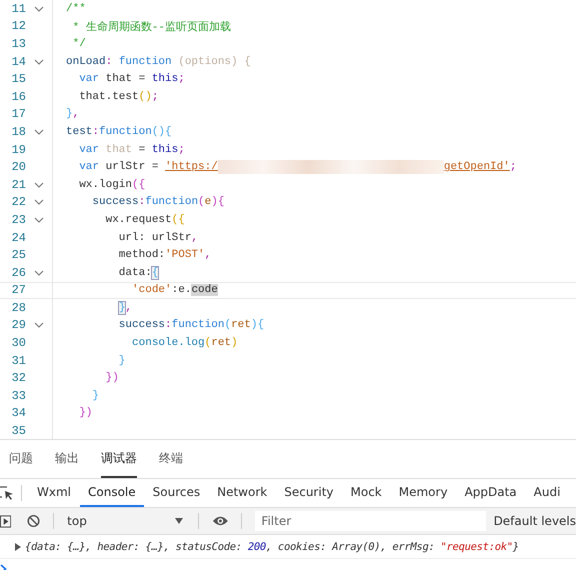 This screenshot has height=570, width=576. I want to click on context-selector: top, so click(126, 521).